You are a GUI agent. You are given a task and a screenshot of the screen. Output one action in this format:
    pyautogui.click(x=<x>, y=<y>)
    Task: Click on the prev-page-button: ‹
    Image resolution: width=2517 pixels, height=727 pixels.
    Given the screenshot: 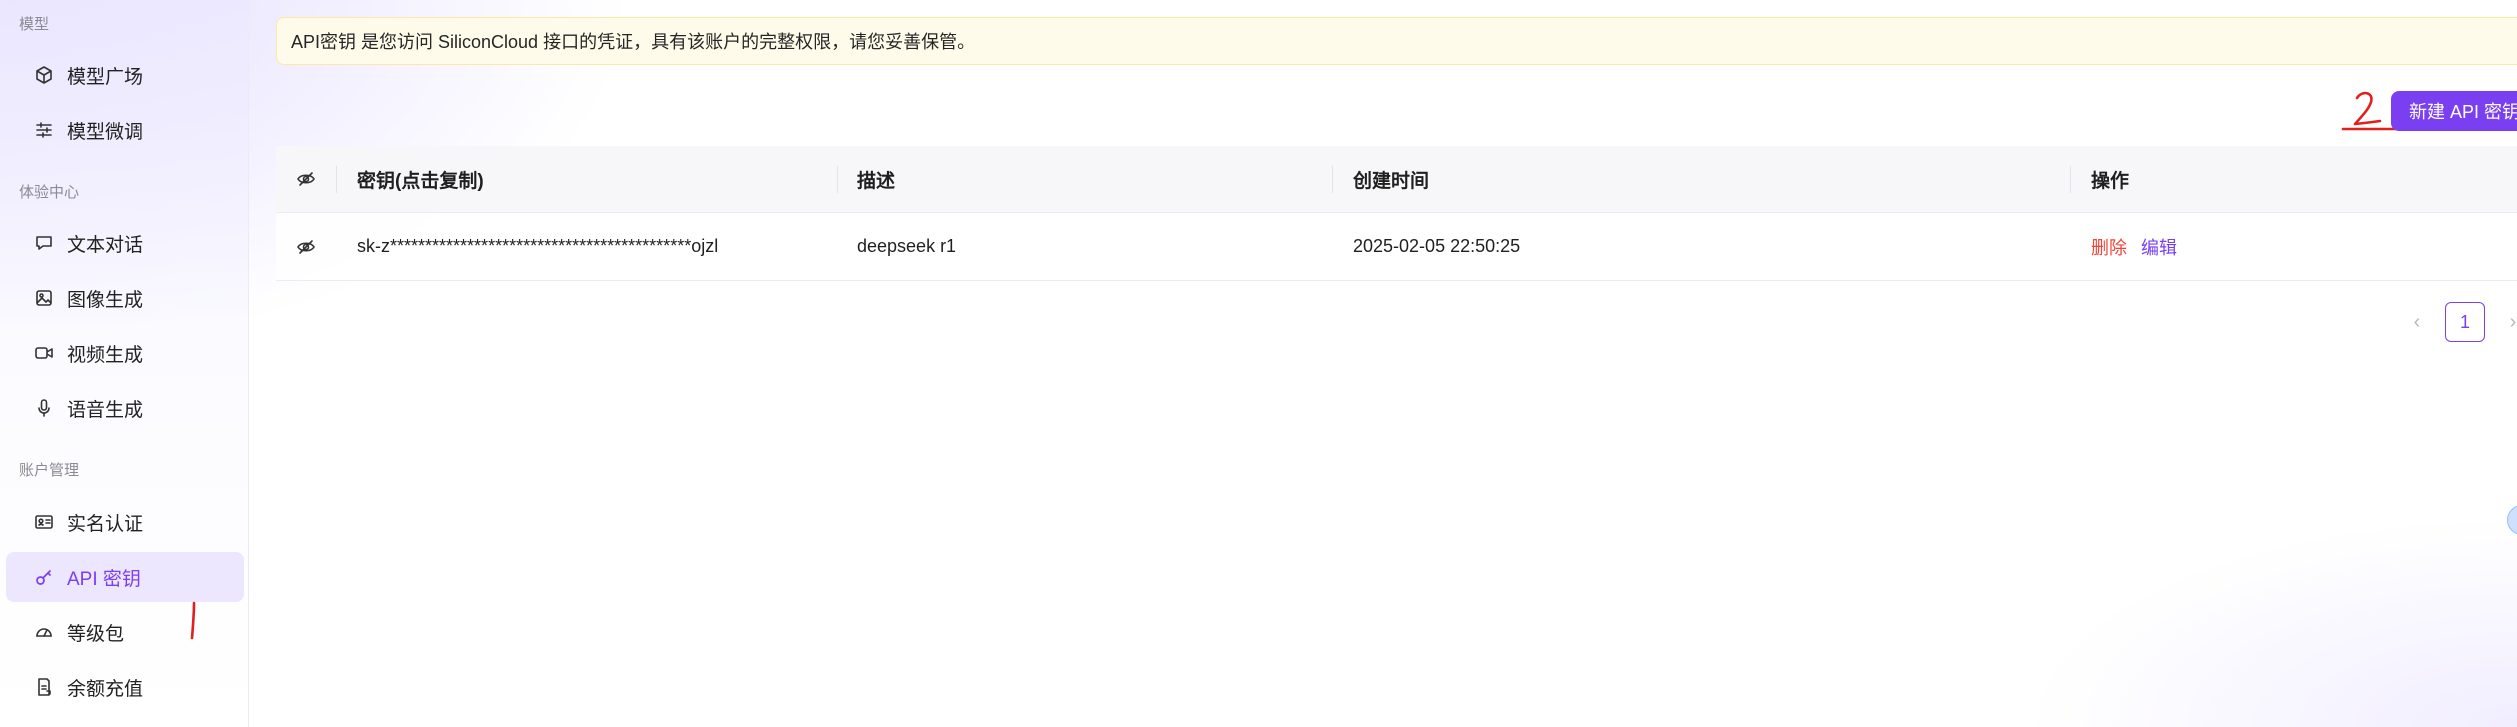 What is the action you would take?
    pyautogui.click(x=2417, y=322)
    